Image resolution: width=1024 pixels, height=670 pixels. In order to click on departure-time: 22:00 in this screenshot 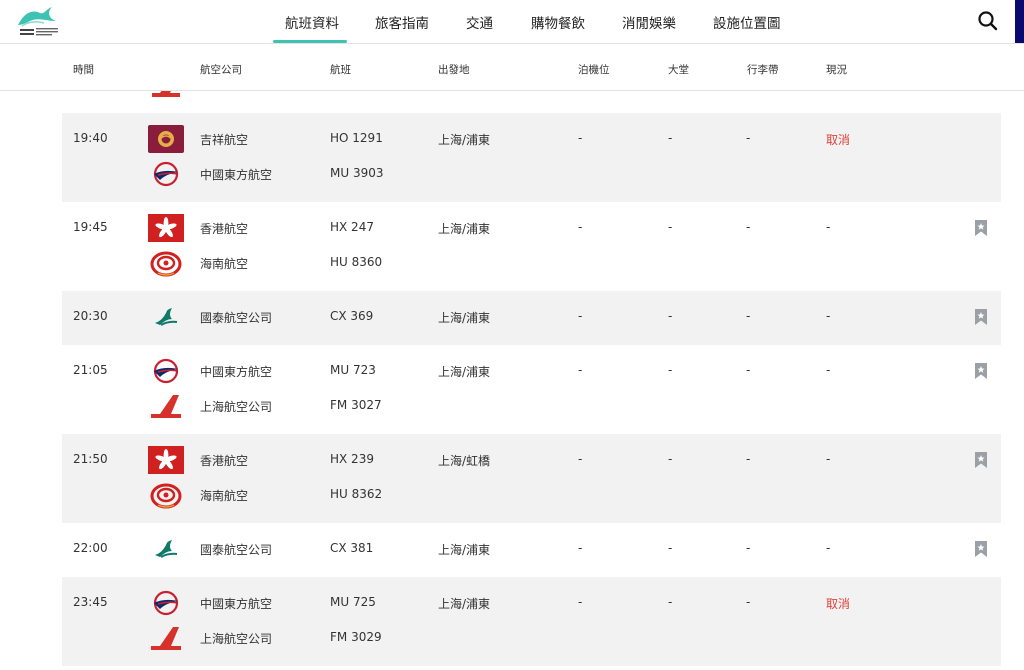, I will do `click(90, 548)`.